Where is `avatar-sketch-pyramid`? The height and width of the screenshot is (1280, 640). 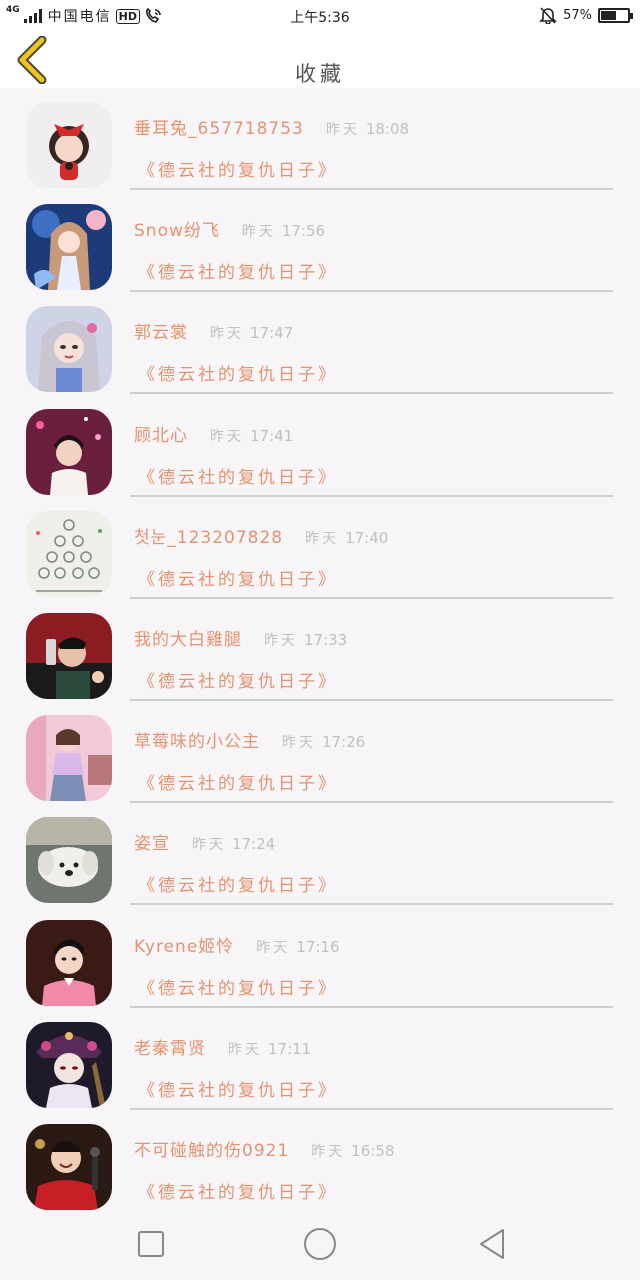
avatar-sketch-pyramid is located at coordinates (69, 553).